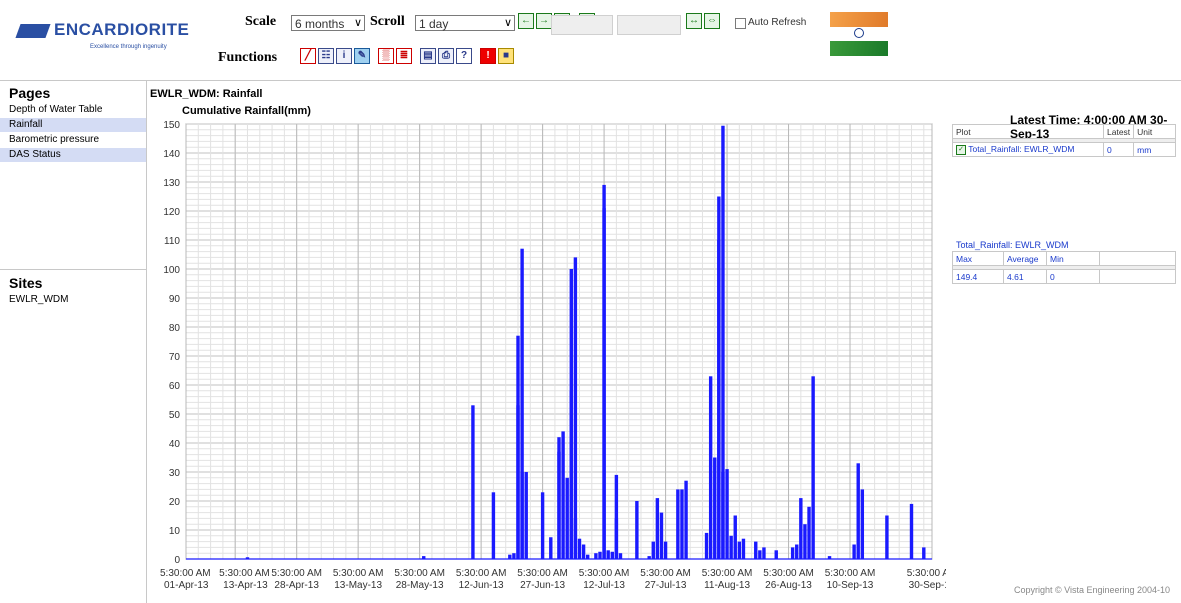 This screenshot has width=1181, height=603. I want to click on brand-name-b: RITE, so click(169, 29).